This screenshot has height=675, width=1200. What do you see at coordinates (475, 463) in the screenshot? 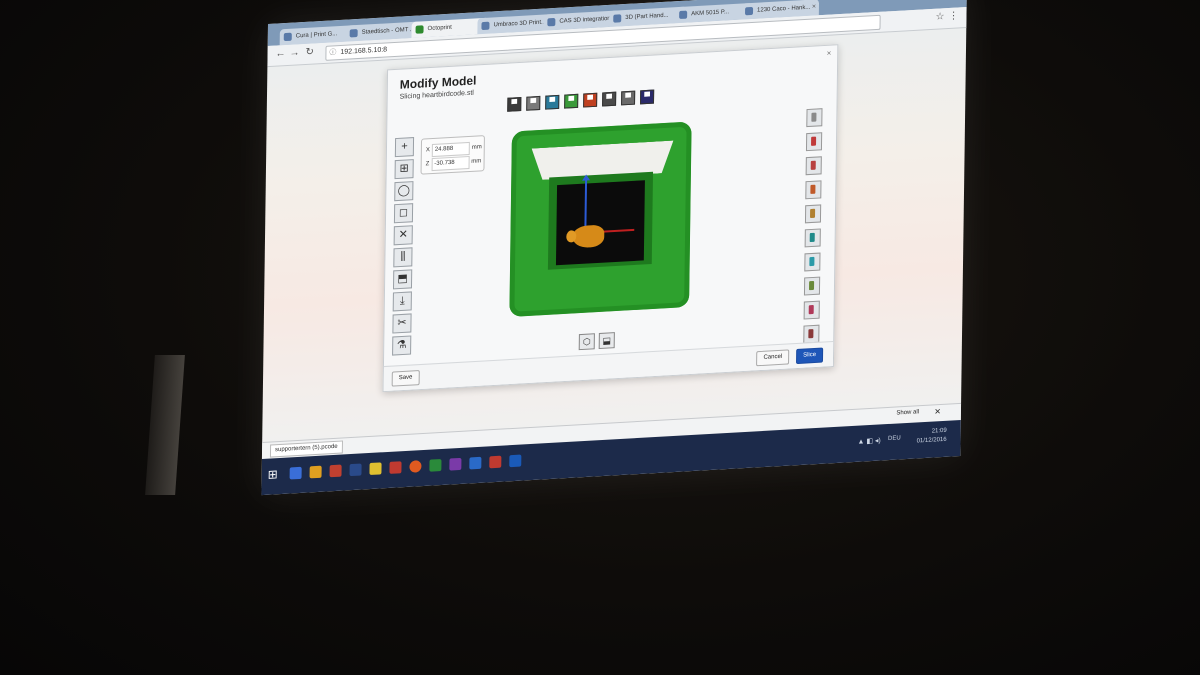
I see `outlook-icon` at bounding box center [475, 463].